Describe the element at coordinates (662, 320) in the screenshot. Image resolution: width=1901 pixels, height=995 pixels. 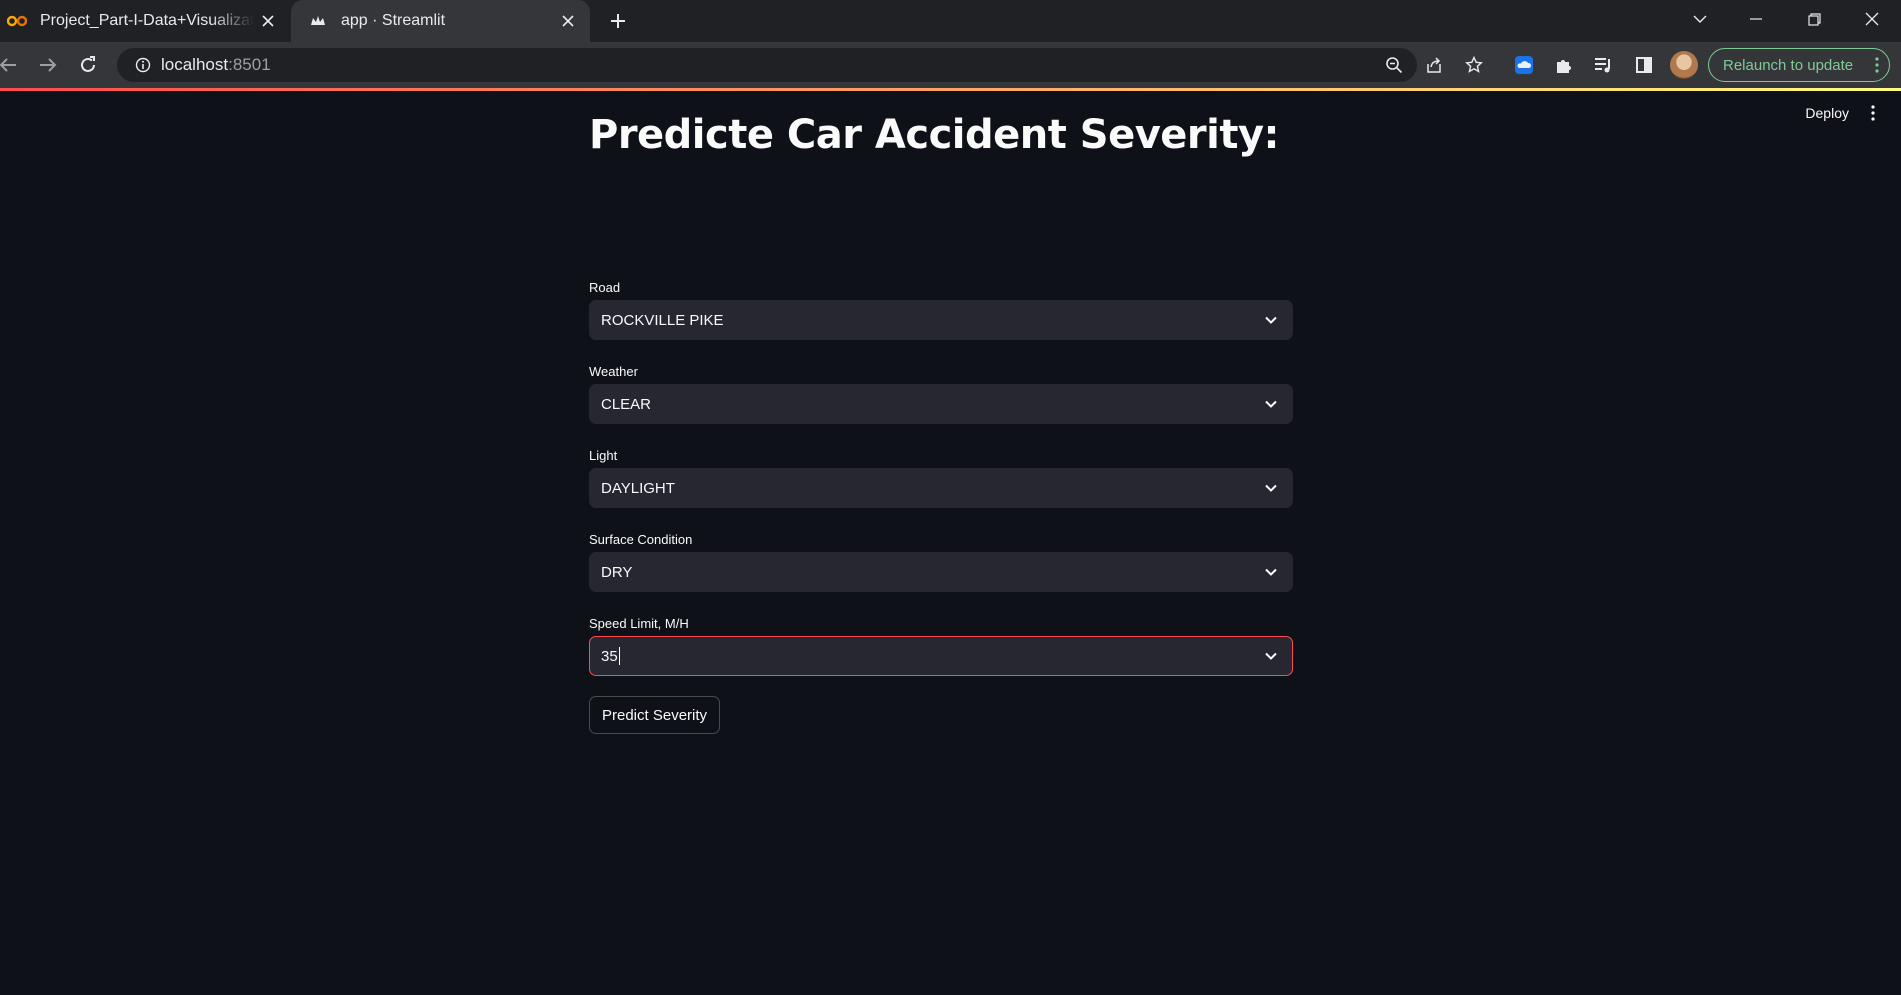
I see `road-value: ROCKVILLE PIKE` at that location.